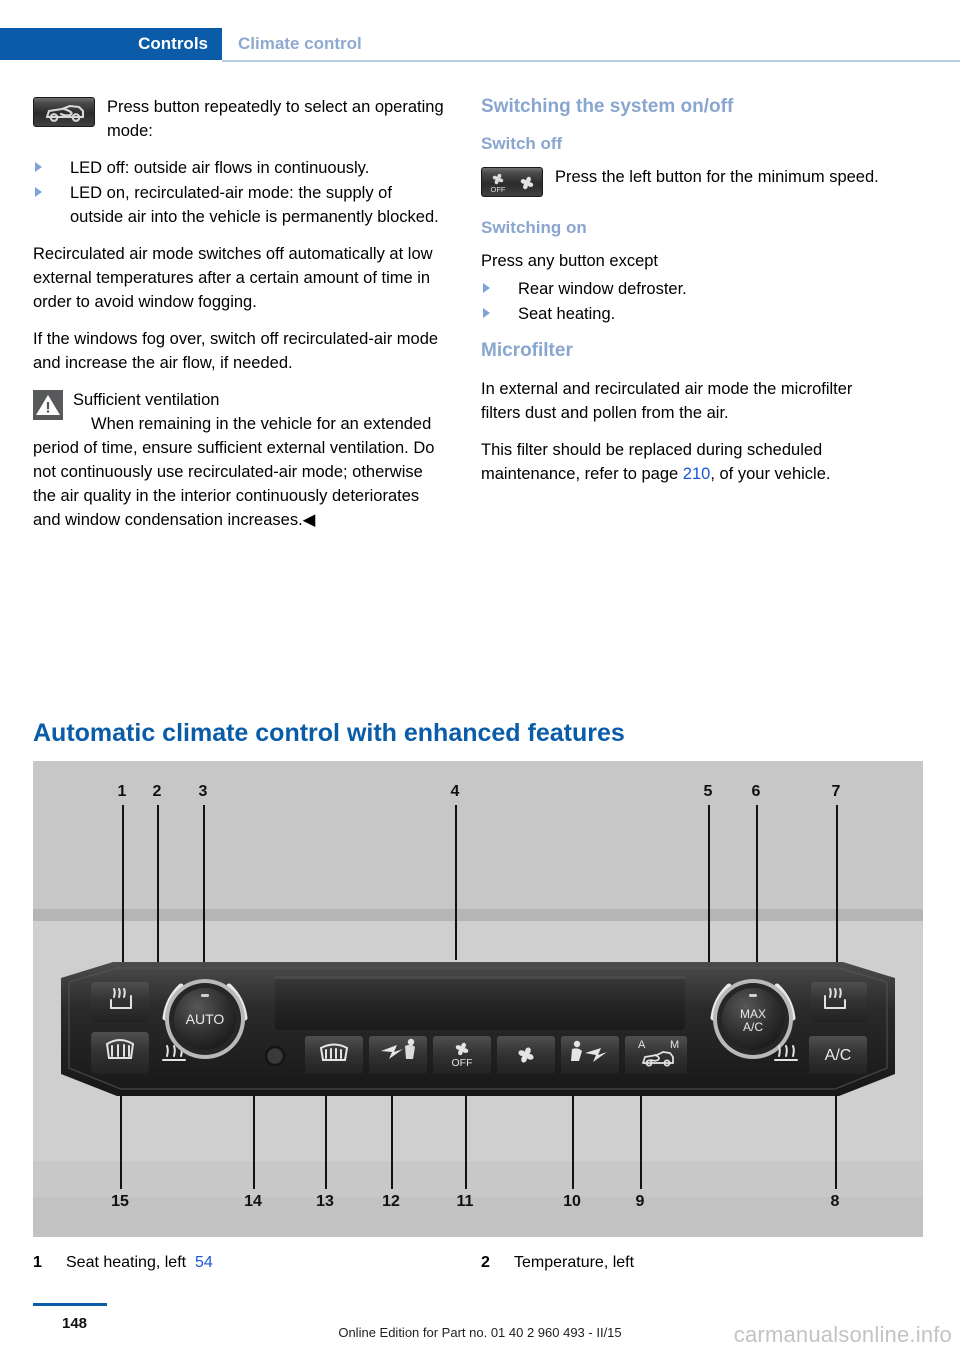  What do you see at coordinates (64, 112) in the screenshot?
I see `car-recirculation-icon` at bounding box center [64, 112].